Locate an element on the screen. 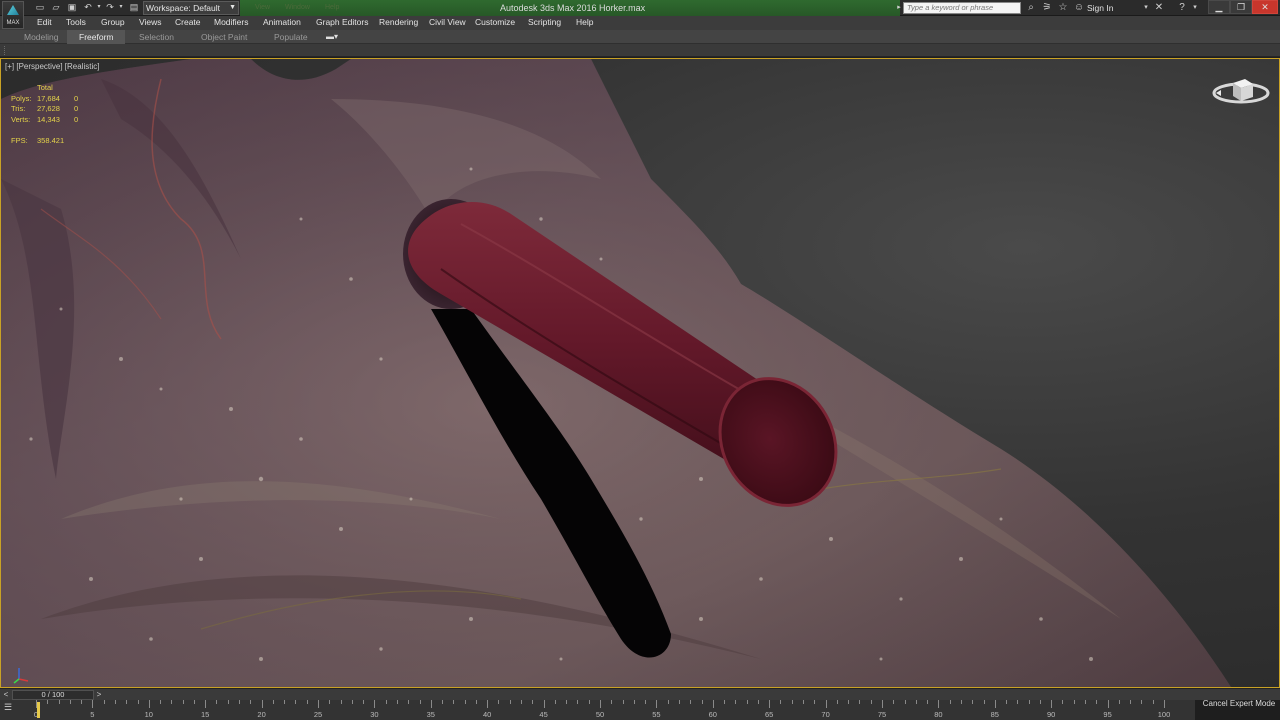 This screenshot has height=720, width=1280. menu-scripting: Scripting is located at coordinates (544, 22).